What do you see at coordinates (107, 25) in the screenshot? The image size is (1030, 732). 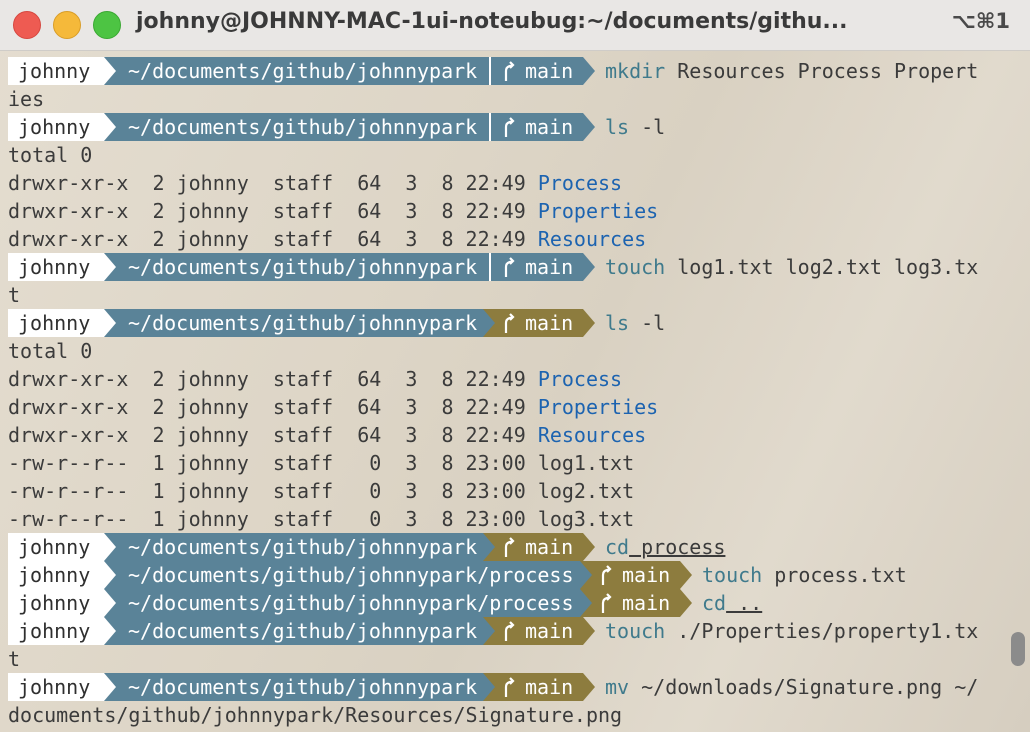 I see `zoom-button` at bounding box center [107, 25].